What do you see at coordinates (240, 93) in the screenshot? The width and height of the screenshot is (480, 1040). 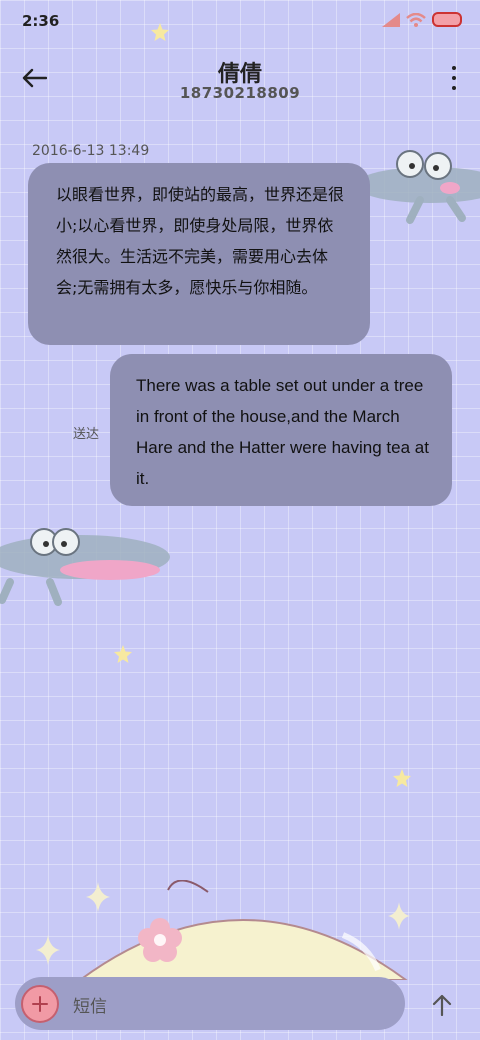 I see `contact-number: 18730218809` at bounding box center [240, 93].